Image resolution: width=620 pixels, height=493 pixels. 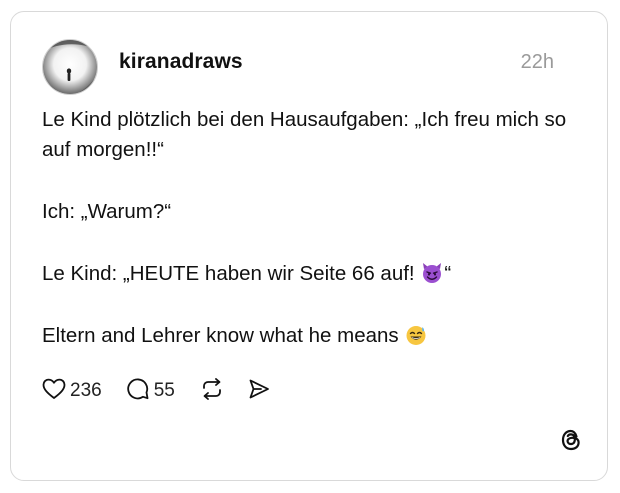 I want to click on like-button: 236, so click(x=72, y=391).